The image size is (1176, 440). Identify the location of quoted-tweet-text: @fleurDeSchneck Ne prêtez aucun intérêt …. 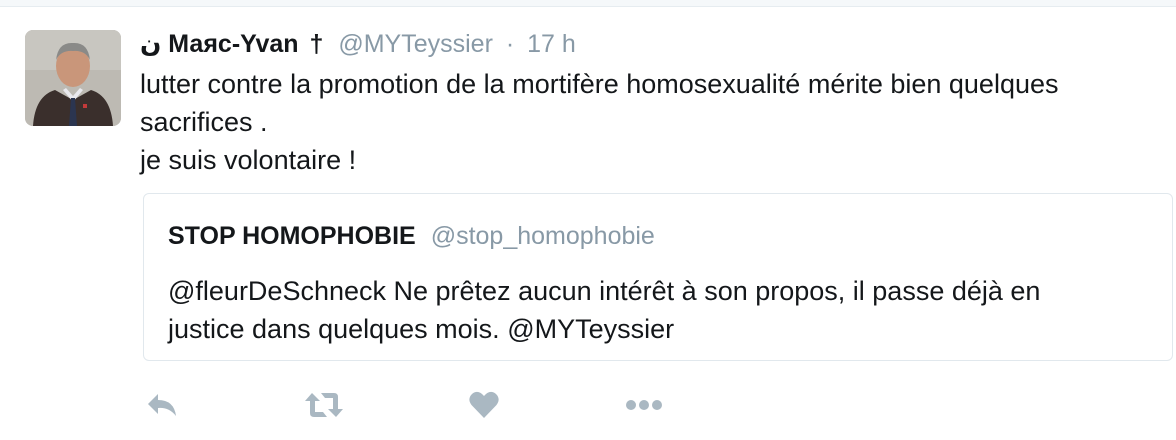
(604, 310).